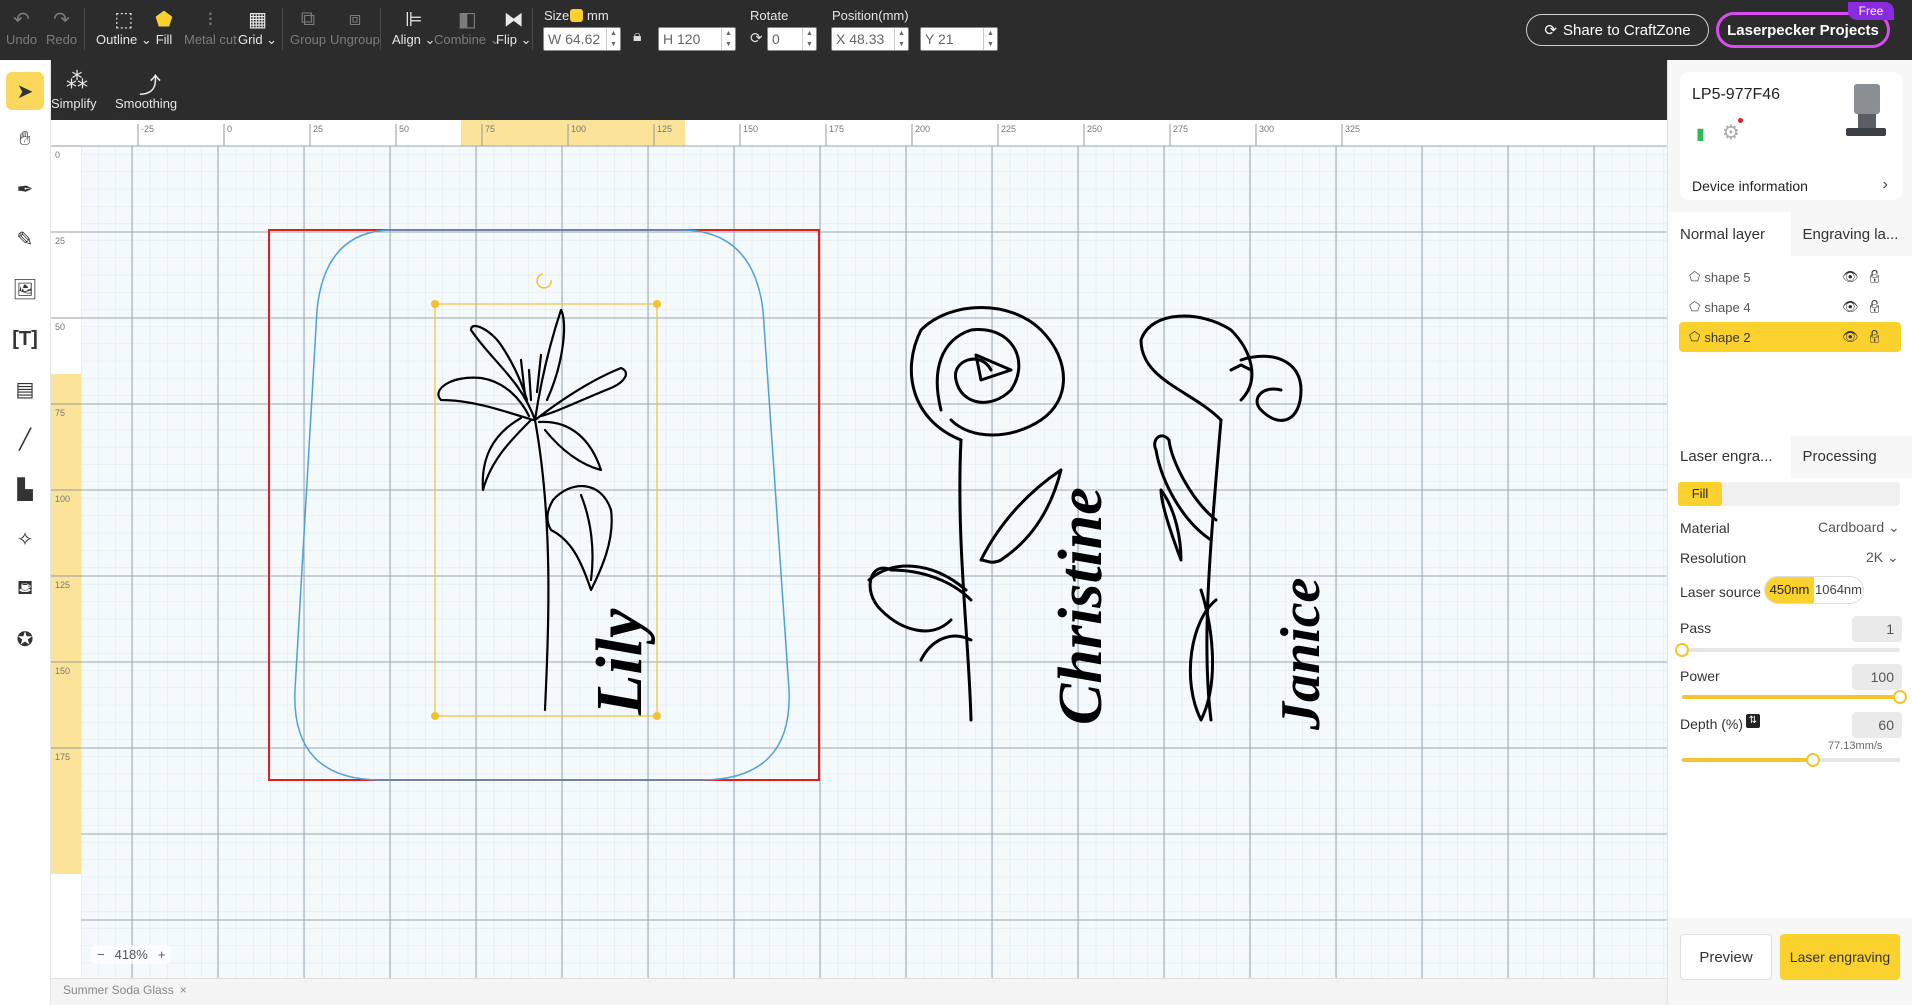  I want to click on flip-button: ⧓ Flip ⌄, so click(513, 30).